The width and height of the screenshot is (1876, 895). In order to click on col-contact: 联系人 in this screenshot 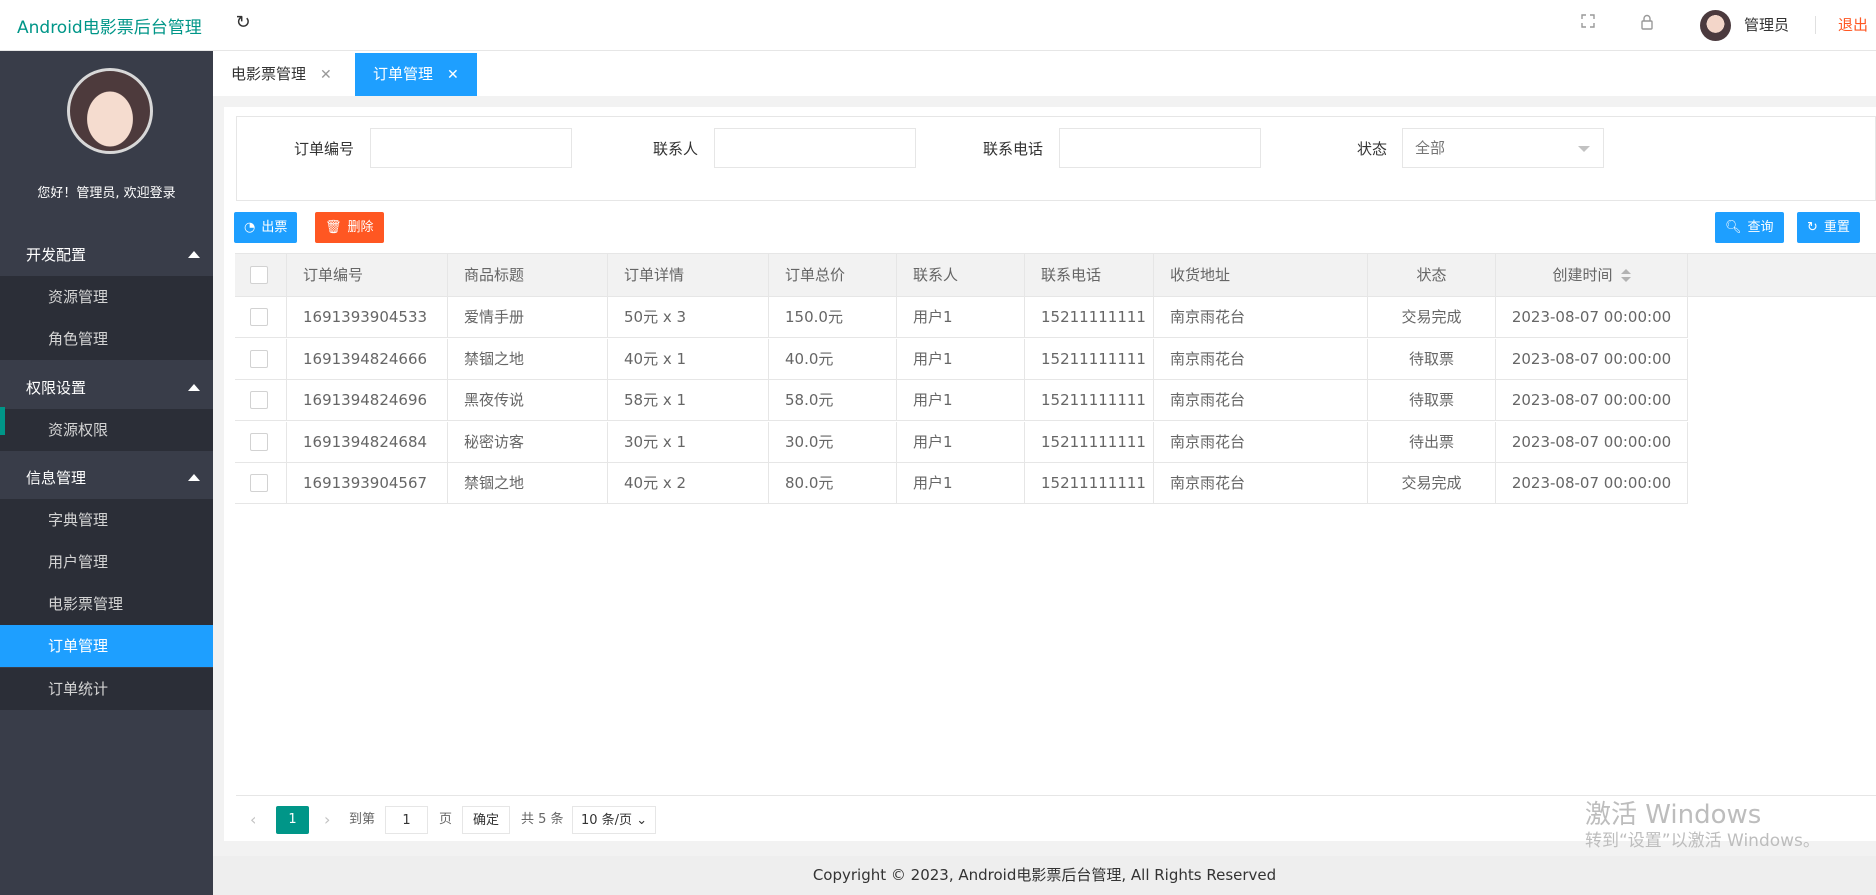, I will do `click(961, 275)`.